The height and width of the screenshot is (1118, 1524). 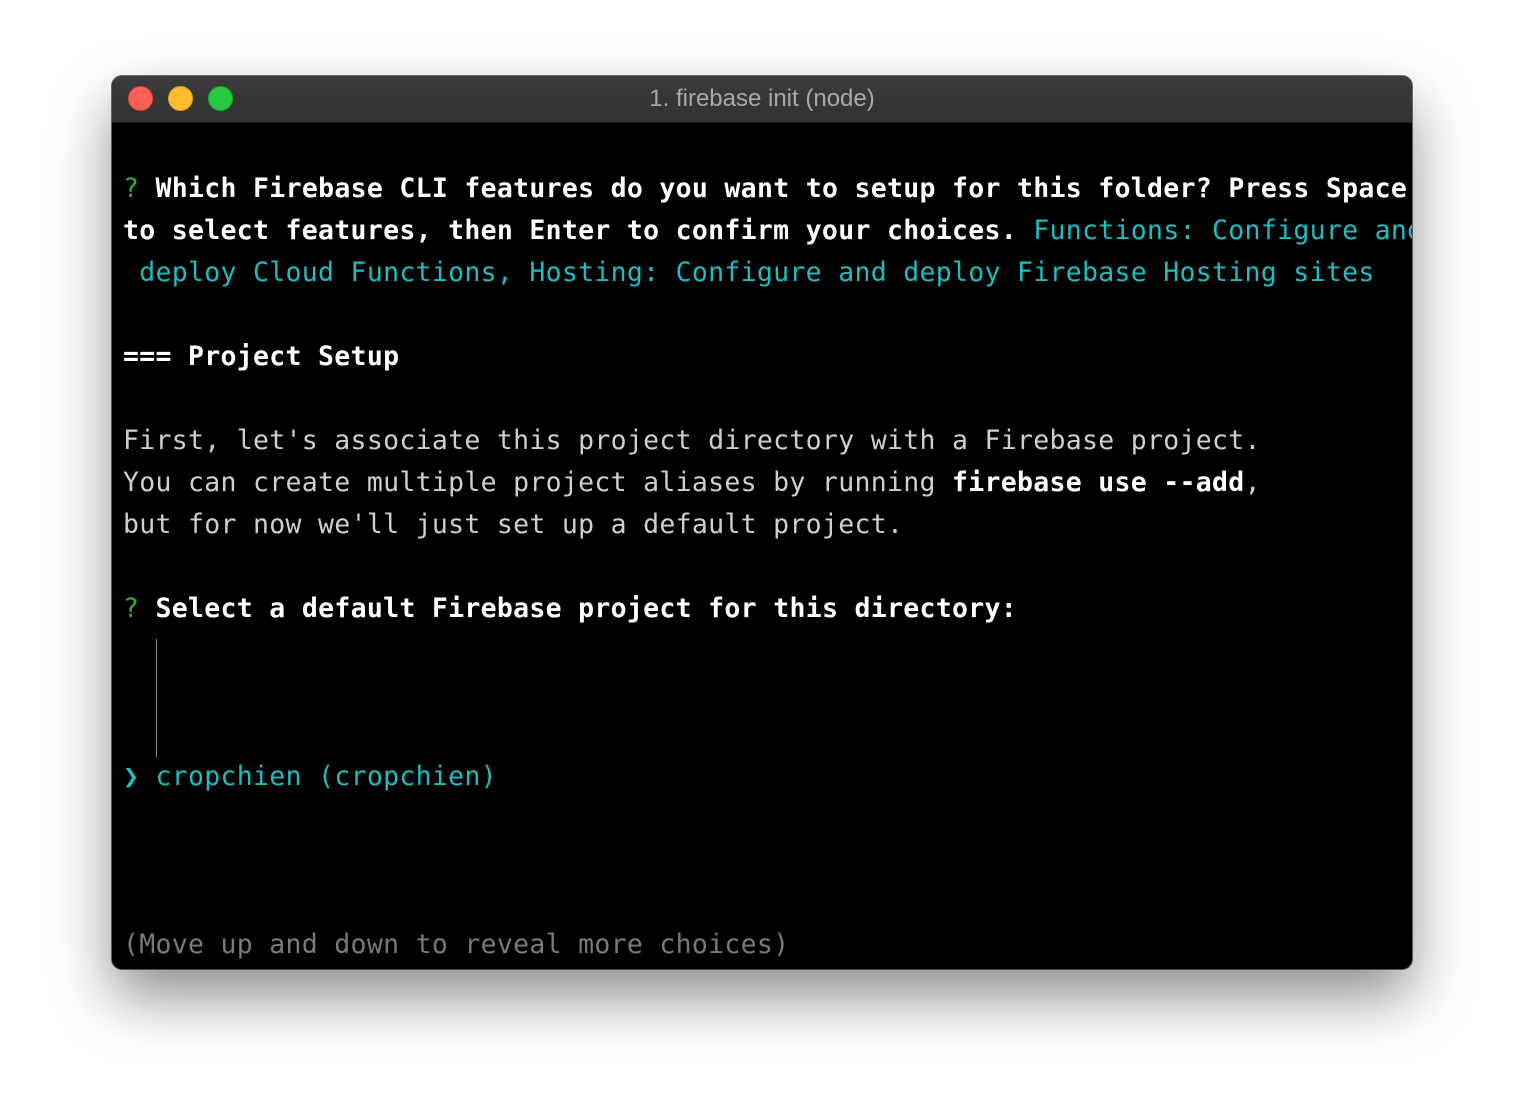 I want to click on pointer-icon: ❯, so click(x=131, y=776).